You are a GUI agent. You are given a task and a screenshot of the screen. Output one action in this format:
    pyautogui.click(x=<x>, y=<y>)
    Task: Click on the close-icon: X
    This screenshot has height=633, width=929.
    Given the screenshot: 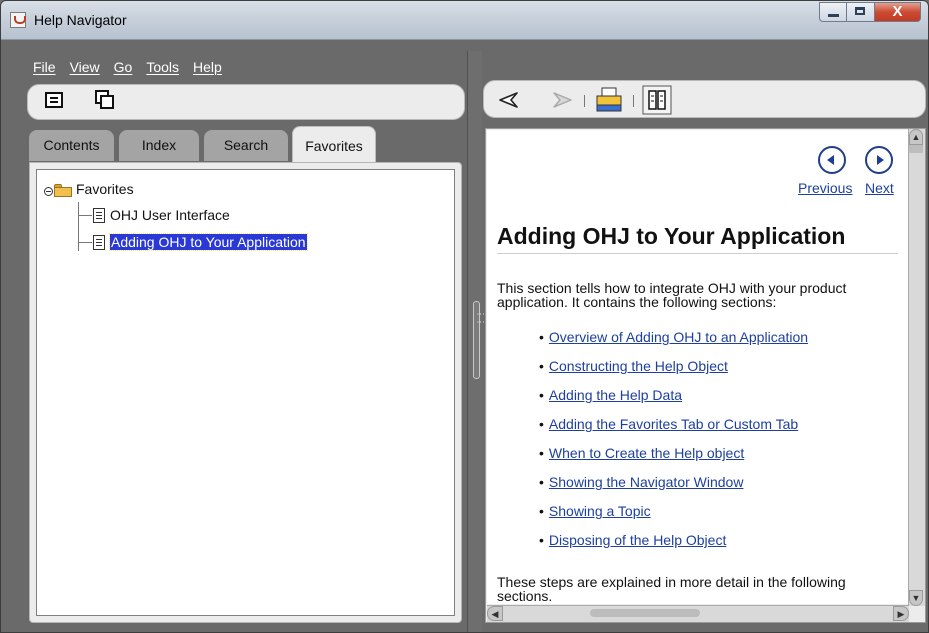 What is the action you would take?
    pyautogui.click(x=897, y=11)
    